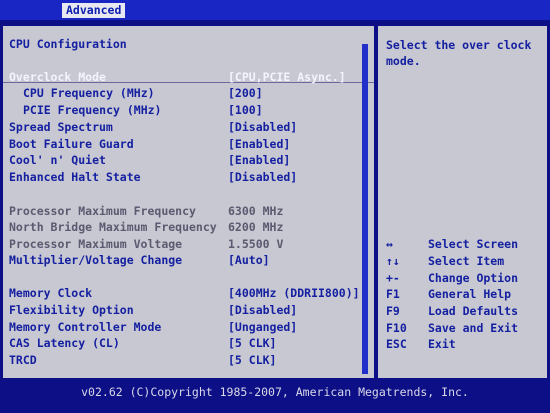  I want to click on setting-spread-spectrum: Spread Spectrum [Disabled], so click(153, 127).